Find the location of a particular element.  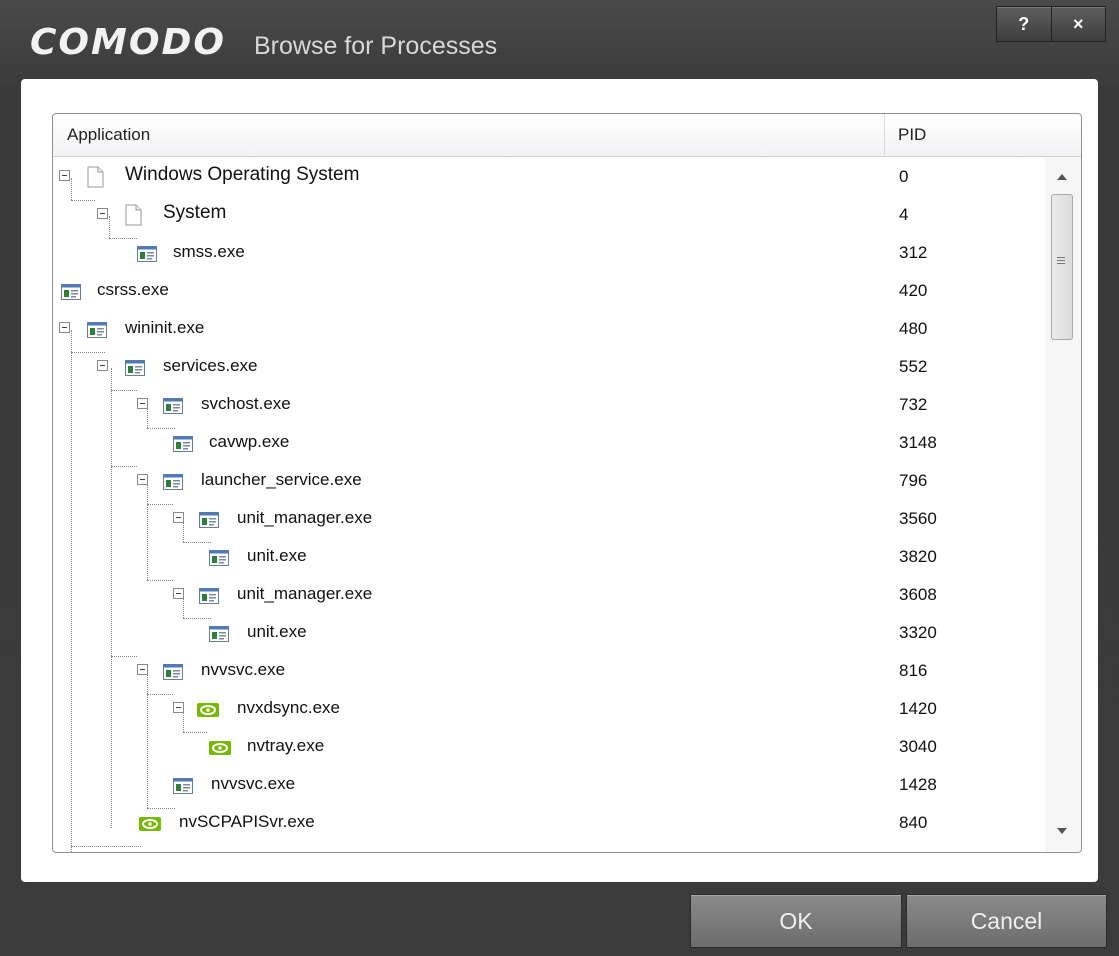

process-row: System 4 is located at coordinates (549, 215).